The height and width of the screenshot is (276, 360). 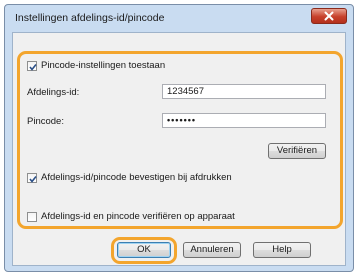 What do you see at coordinates (103, 65) in the screenshot?
I see `enable-pin-label: Pincode-instellingen toestaan` at bounding box center [103, 65].